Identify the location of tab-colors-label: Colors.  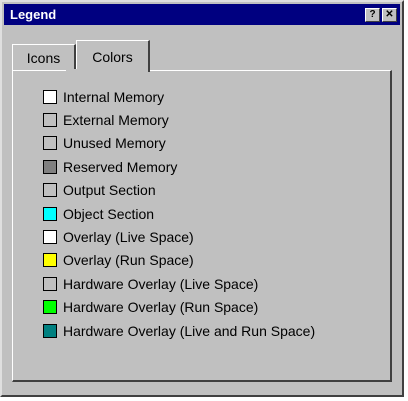
(112, 56).